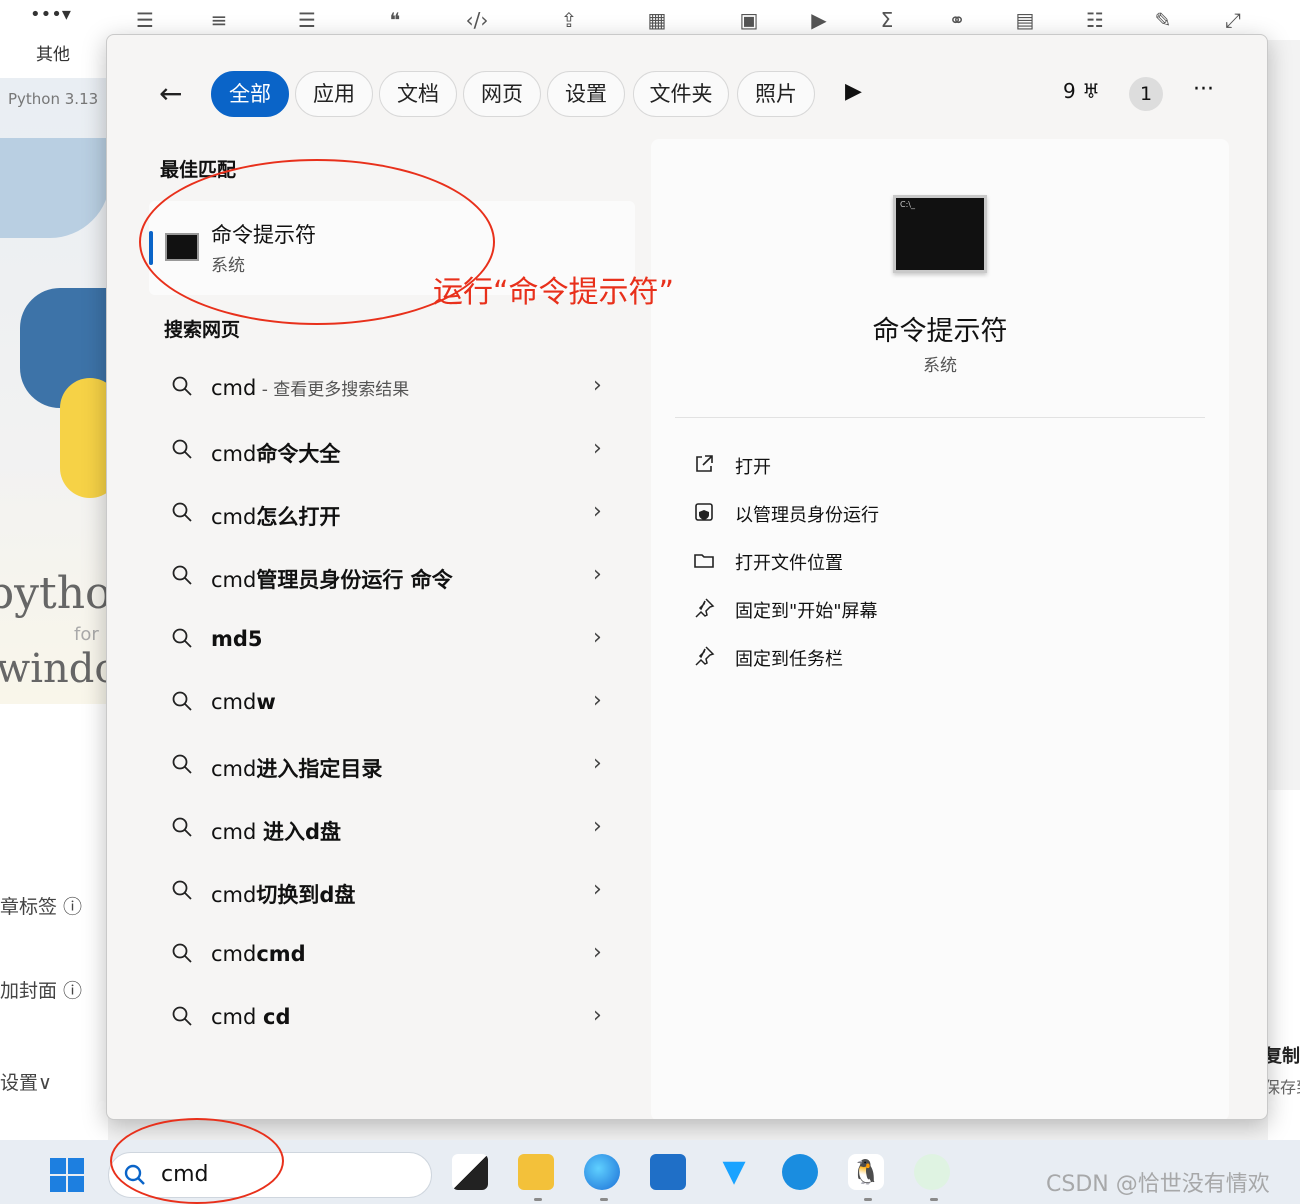 This screenshot has width=1300, height=1204. Describe the element at coordinates (569, 20) in the screenshot. I see `upload-icon: ⇪` at that location.